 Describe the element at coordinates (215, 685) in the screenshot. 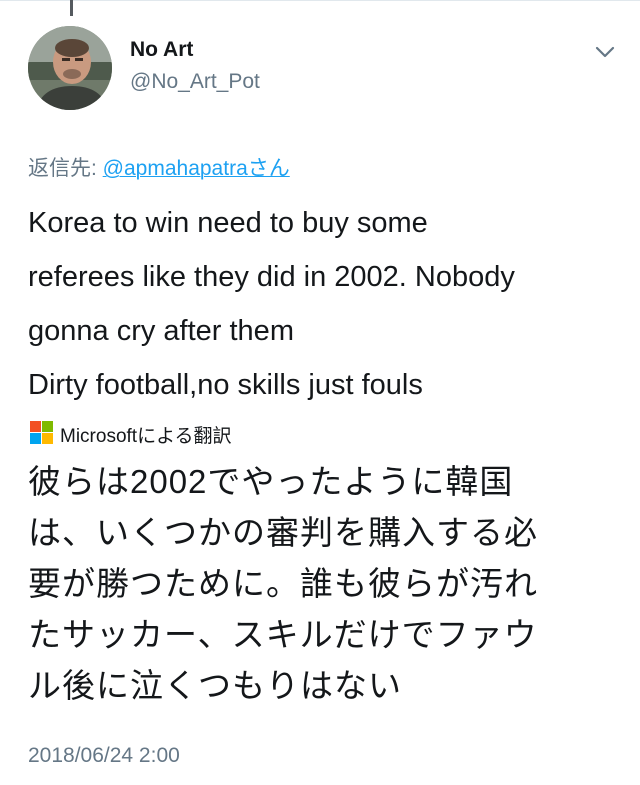

I see `translated-text-line: ル後に泣くつもりはない` at that location.